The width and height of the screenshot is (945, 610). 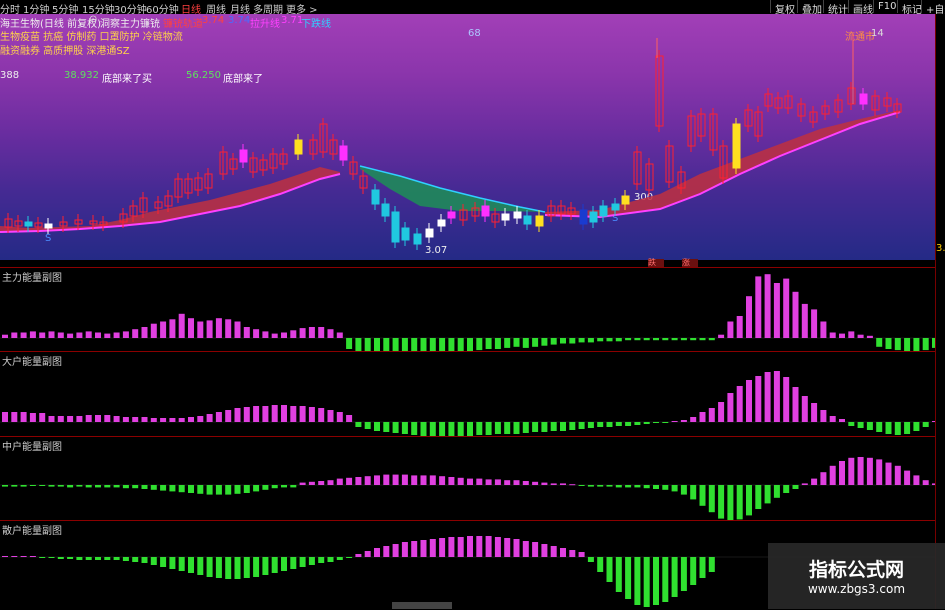 I want to click on panel-mid-trader: 中户能量副图, so click(x=467, y=478).